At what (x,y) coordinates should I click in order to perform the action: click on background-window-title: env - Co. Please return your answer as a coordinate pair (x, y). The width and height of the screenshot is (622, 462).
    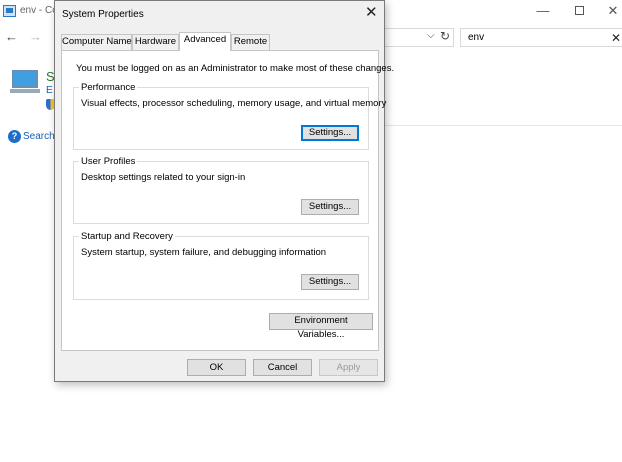
    Looking at the image, I should click on (39, 10).